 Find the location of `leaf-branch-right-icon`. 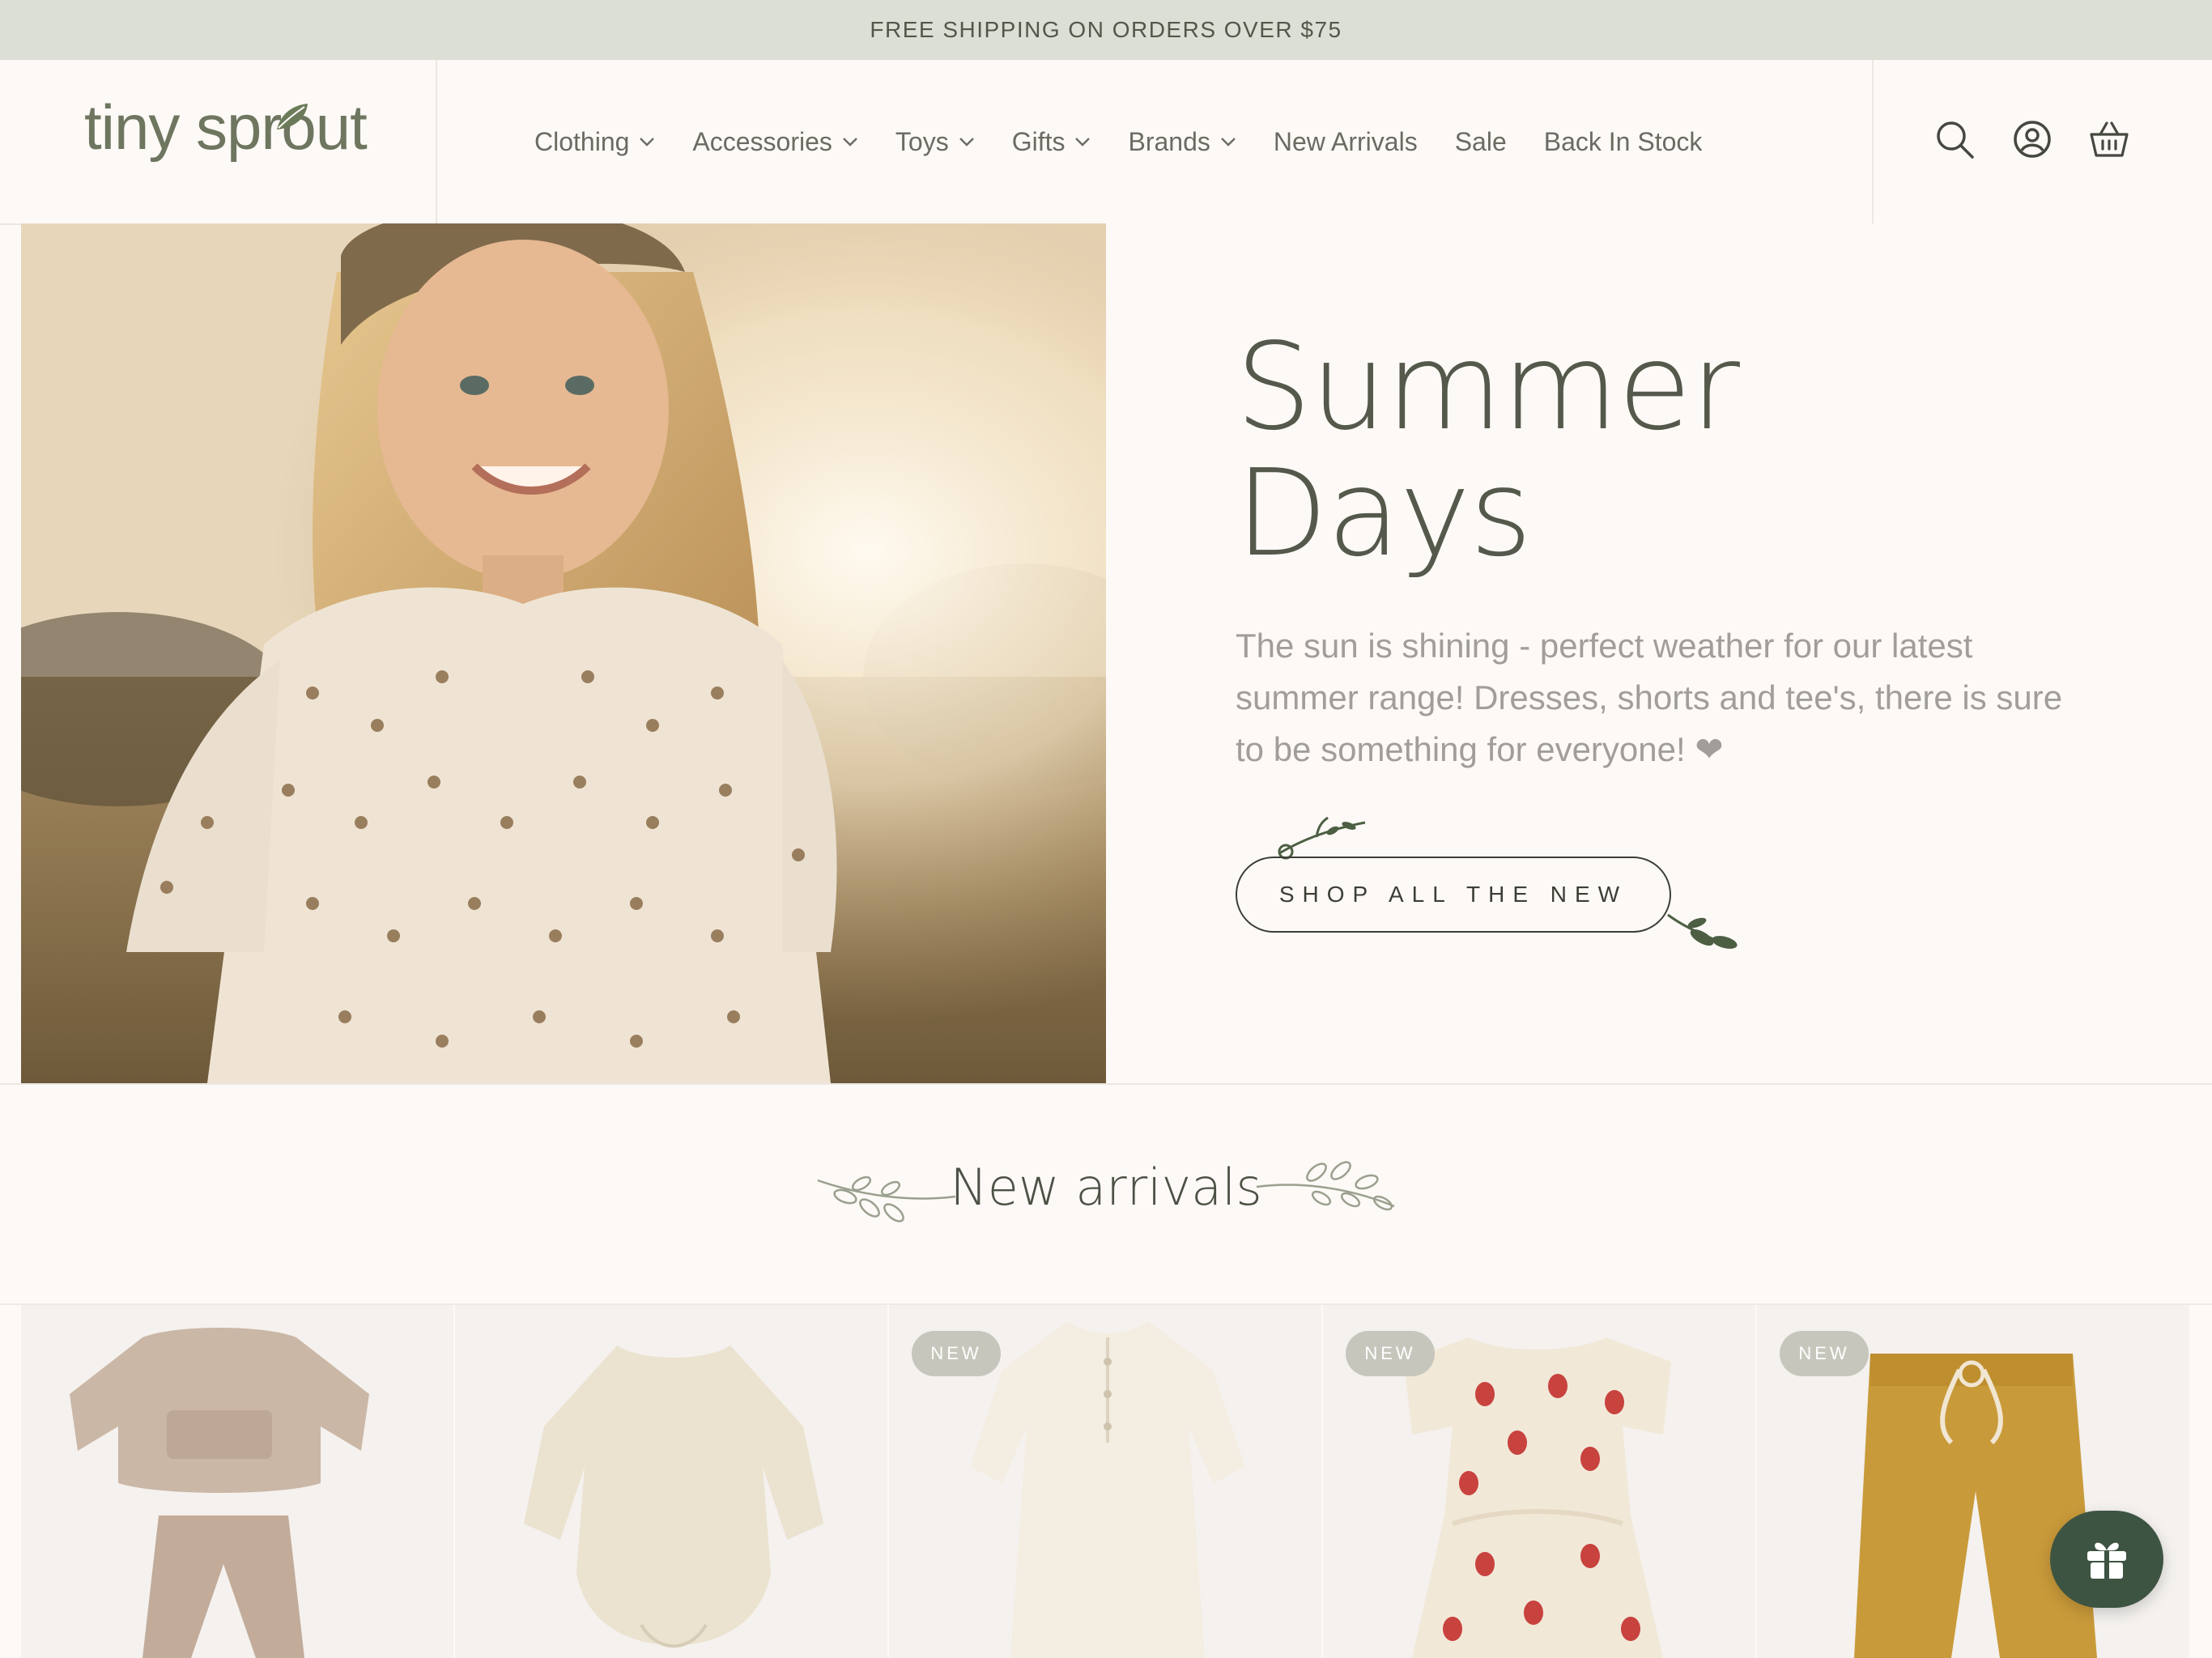

leaf-branch-right-icon is located at coordinates (1326, 1186).